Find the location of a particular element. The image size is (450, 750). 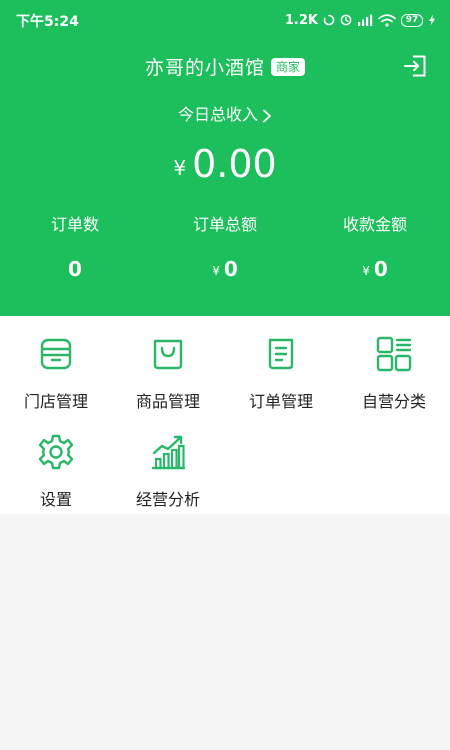

growth-chart-icon is located at coordinates (168, 452).